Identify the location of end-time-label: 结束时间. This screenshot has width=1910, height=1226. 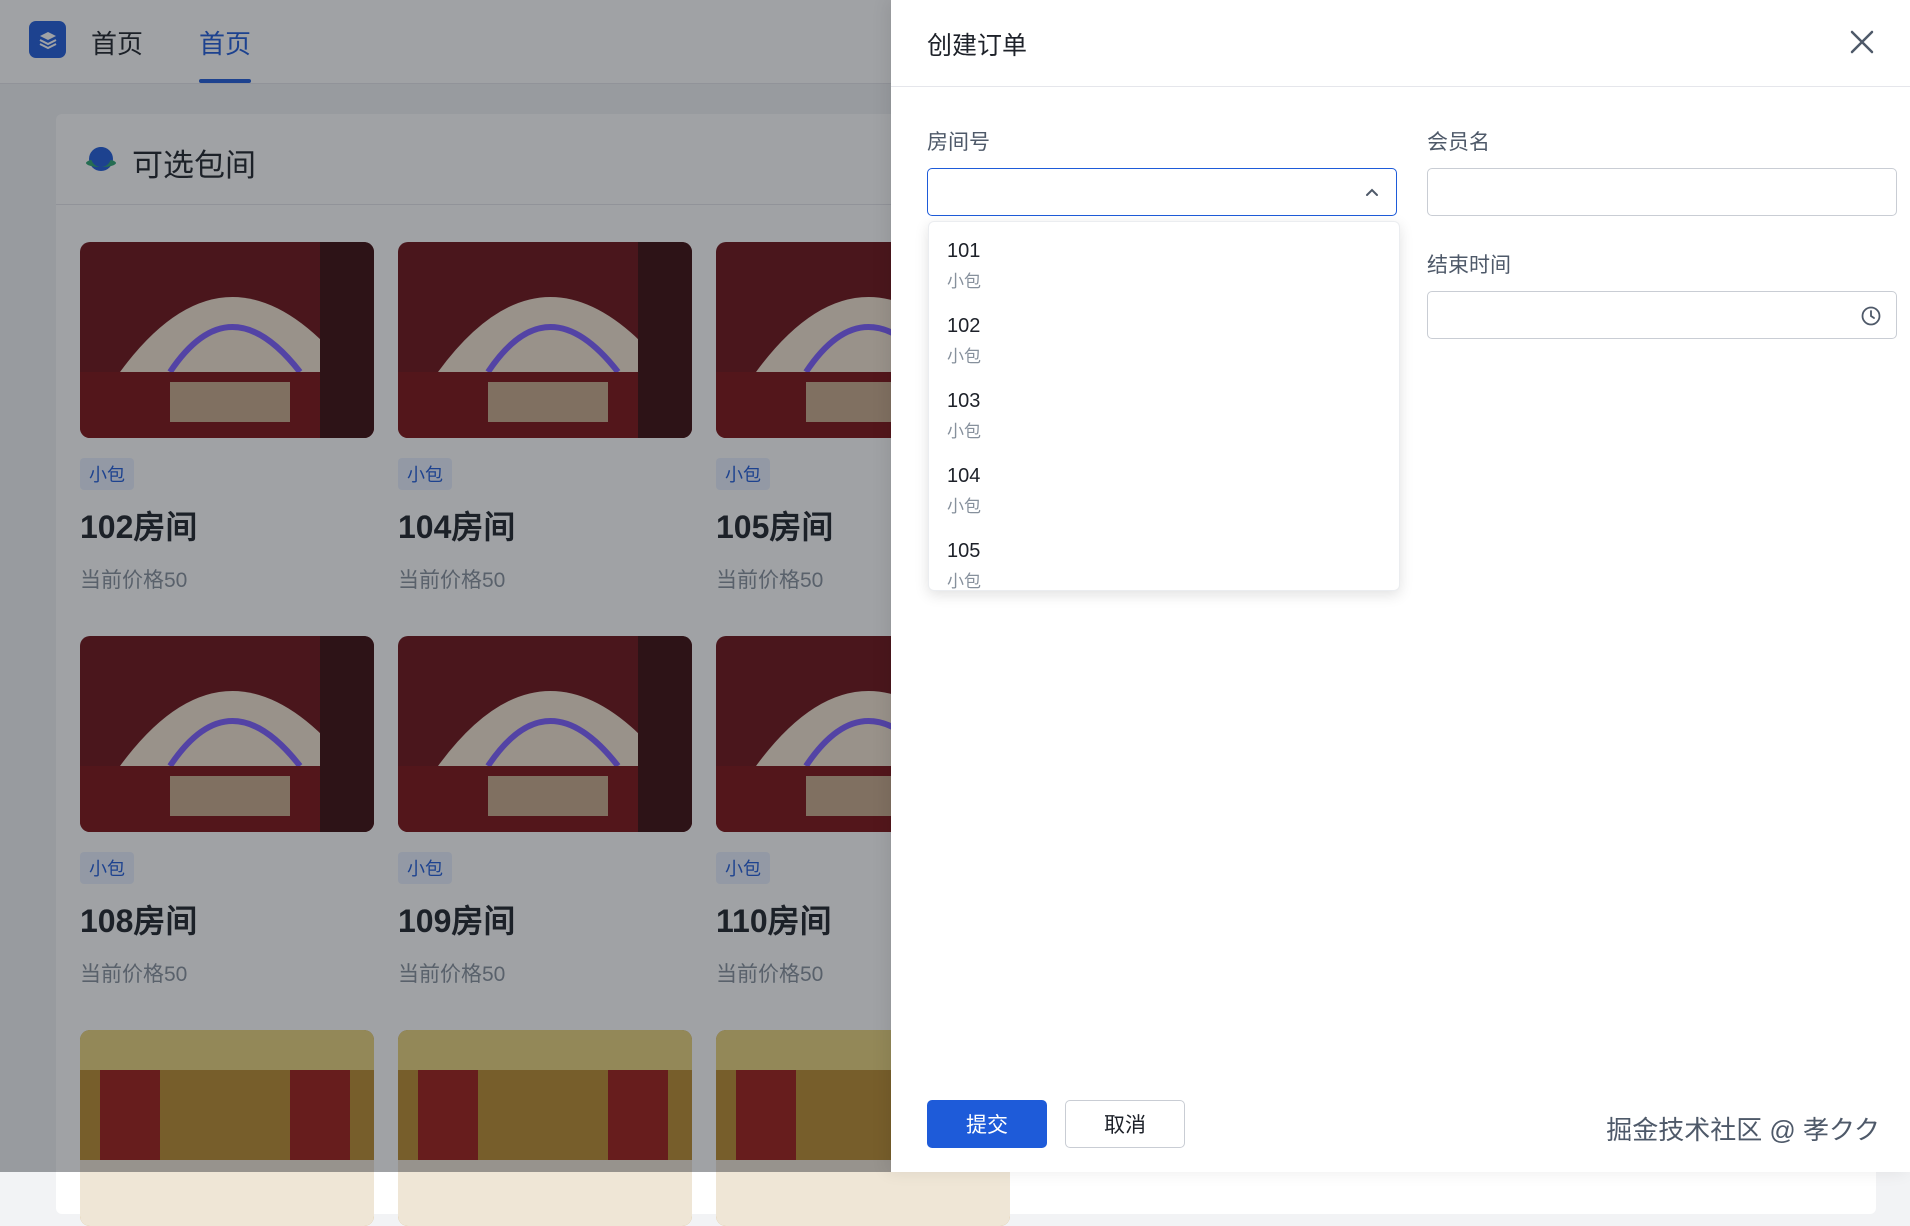
(1469, 265).